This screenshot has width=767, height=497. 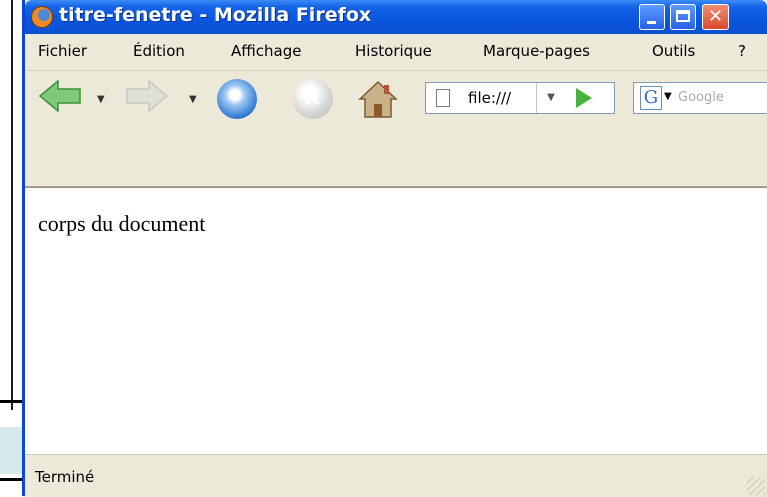 I want to click on menu-affichage: Affichage, so click(x=266, y=51).